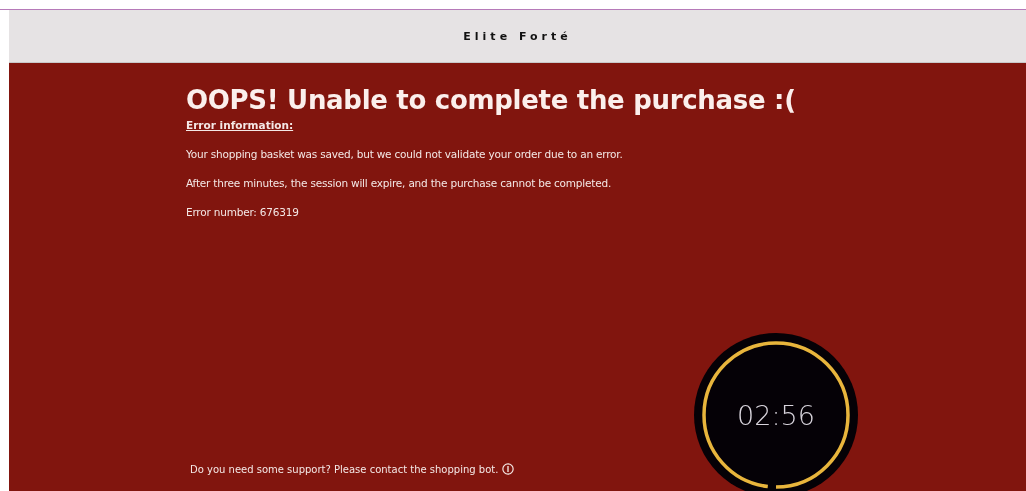 The height and width of the screenshot is (491, 1026). Describe the element at coordinates (491, 100) in the screenshot. I see `error-title: OOPS! Unable to complete the purchase :(` at that location.